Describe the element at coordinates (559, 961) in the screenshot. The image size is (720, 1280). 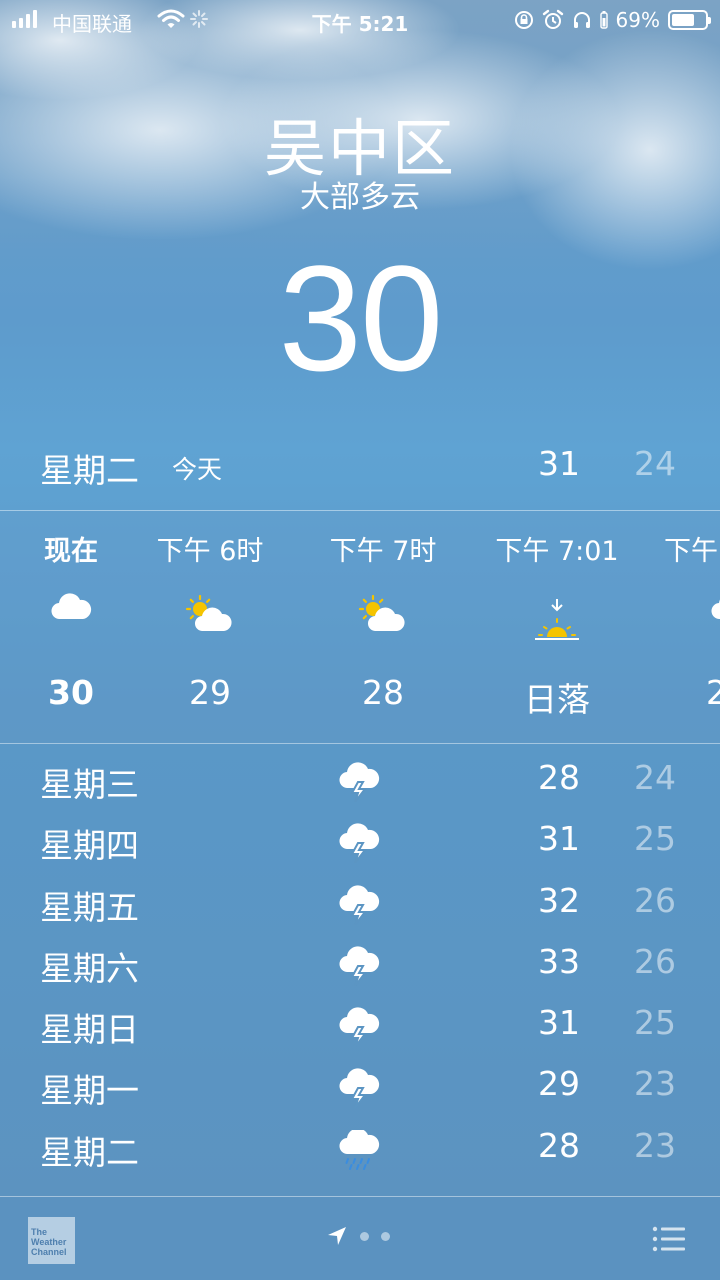
I see `day-high: 33` at that location.